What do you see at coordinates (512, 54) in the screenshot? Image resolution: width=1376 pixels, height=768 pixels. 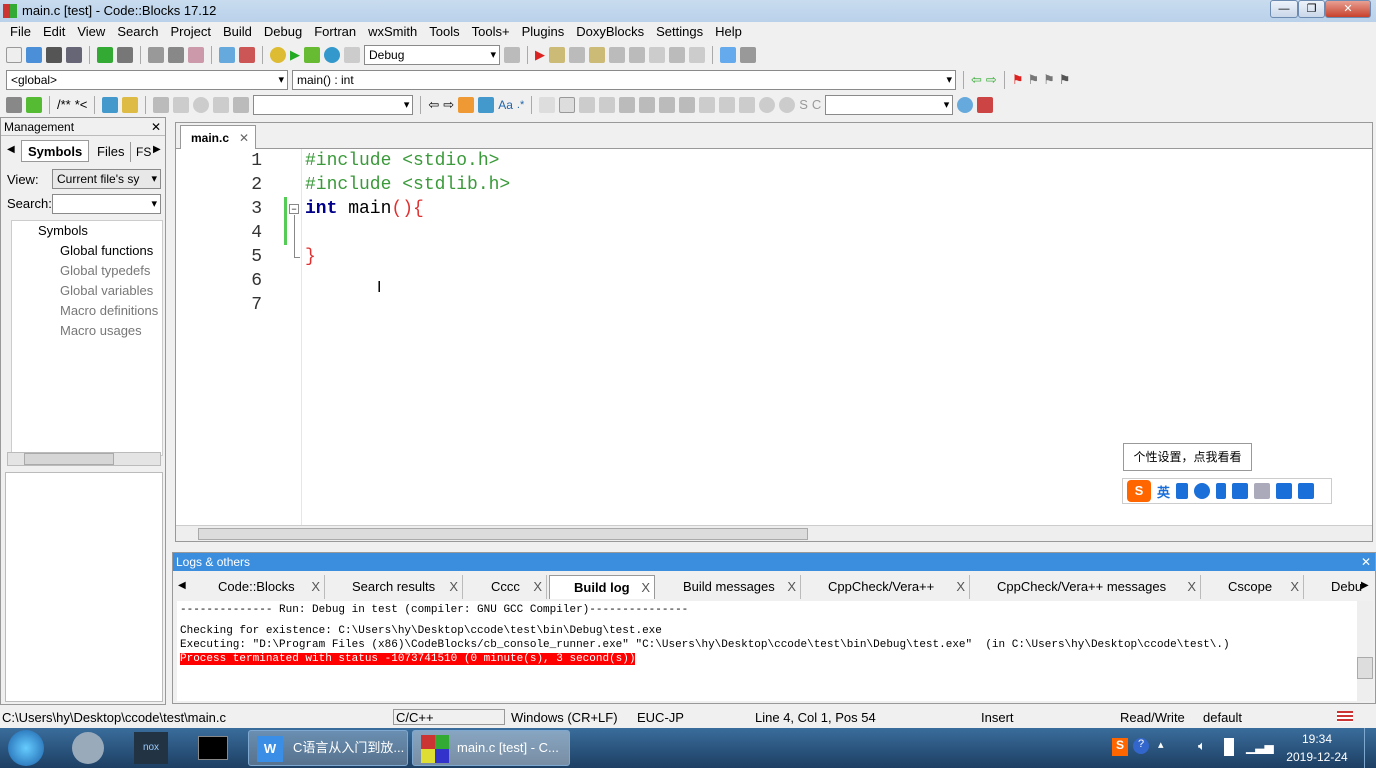 I see `target-options-icon` at bounding box center [512, 54].